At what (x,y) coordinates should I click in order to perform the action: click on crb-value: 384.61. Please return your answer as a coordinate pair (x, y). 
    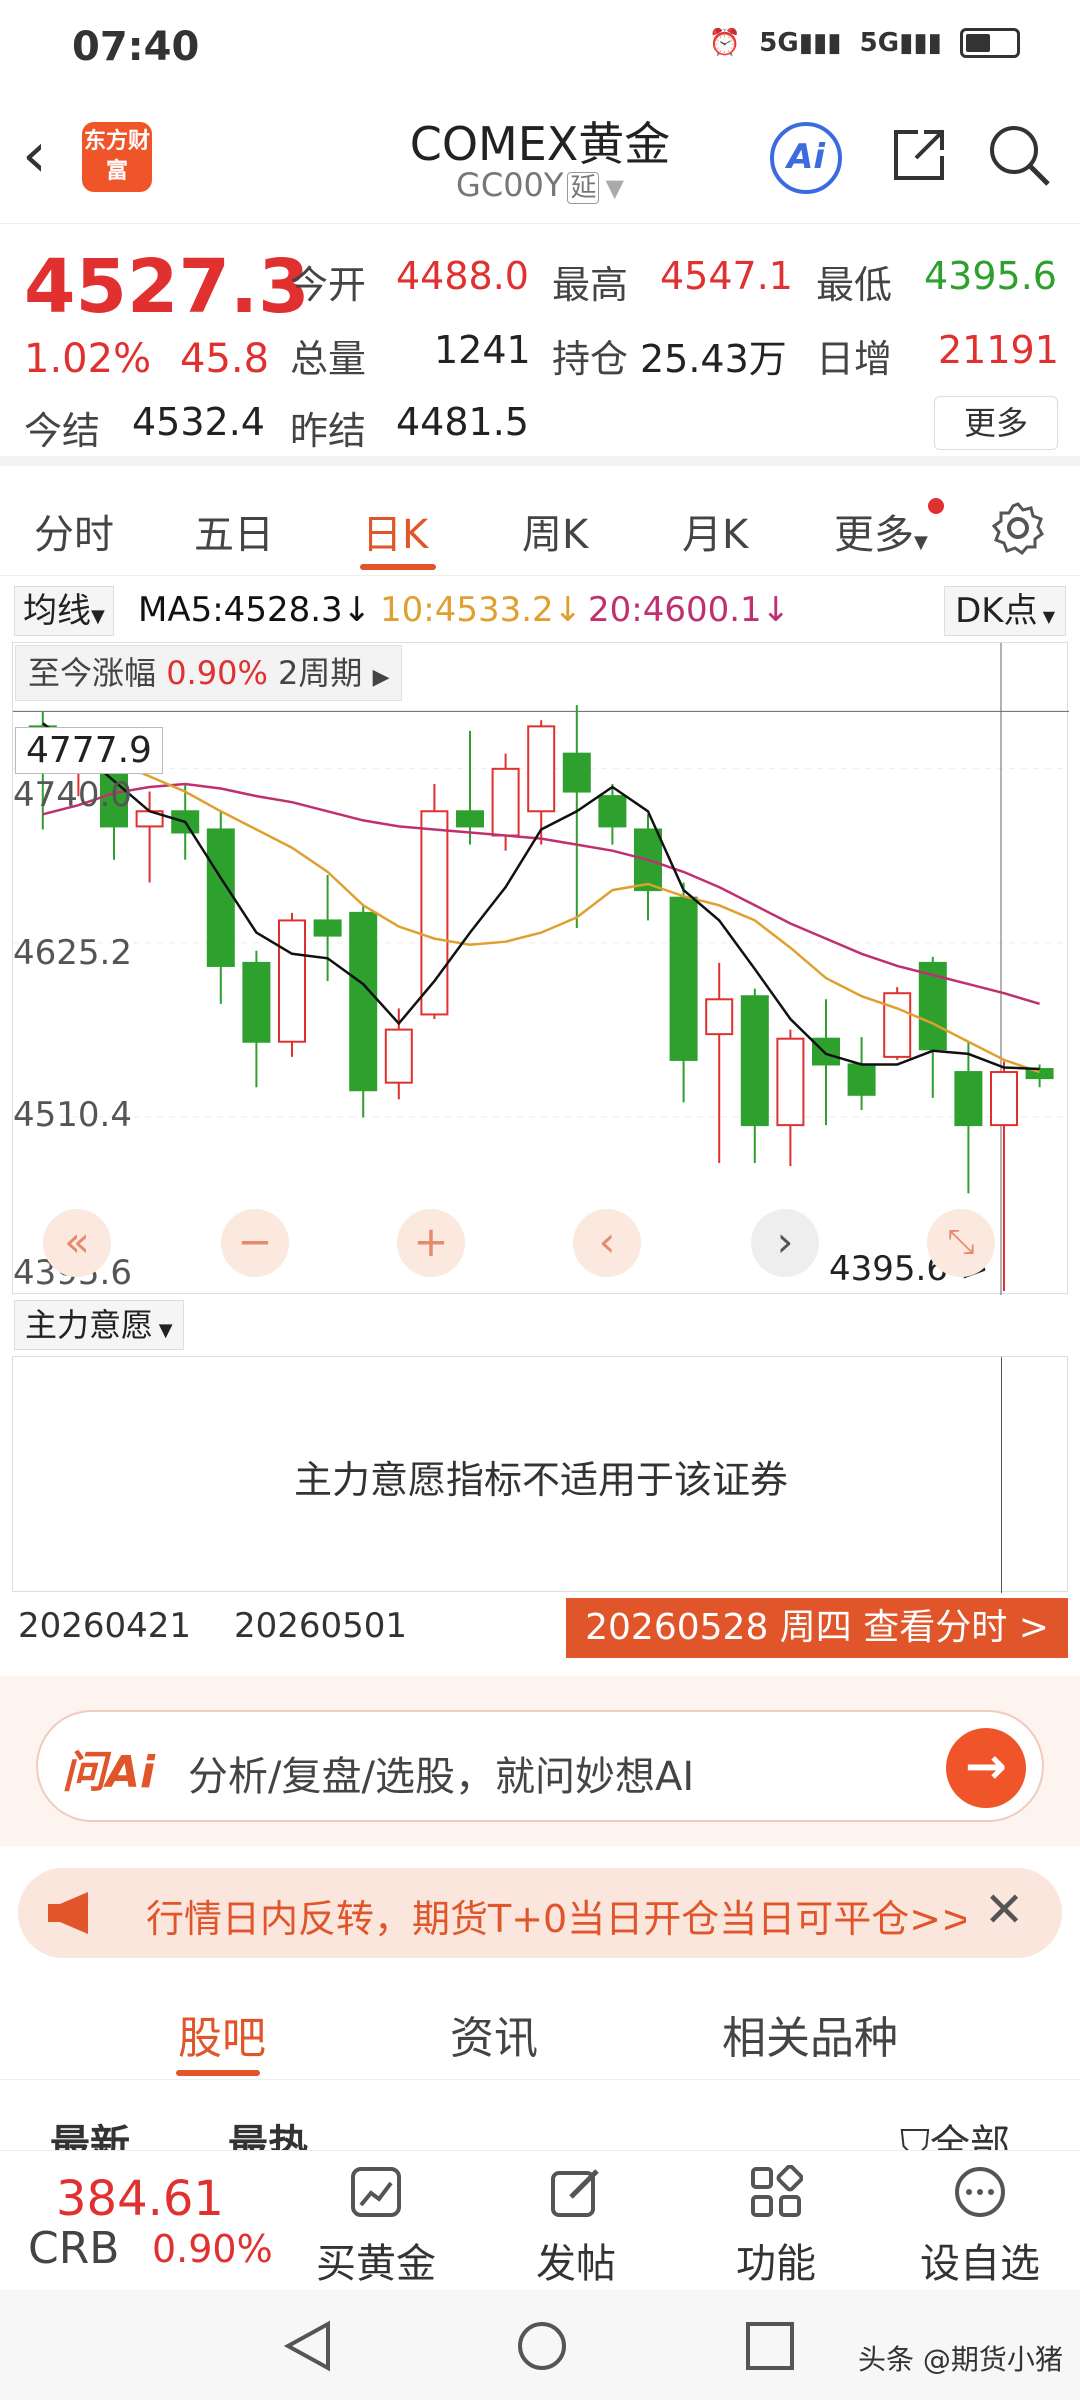
    Looking at the image, I should click on (140, 2199).